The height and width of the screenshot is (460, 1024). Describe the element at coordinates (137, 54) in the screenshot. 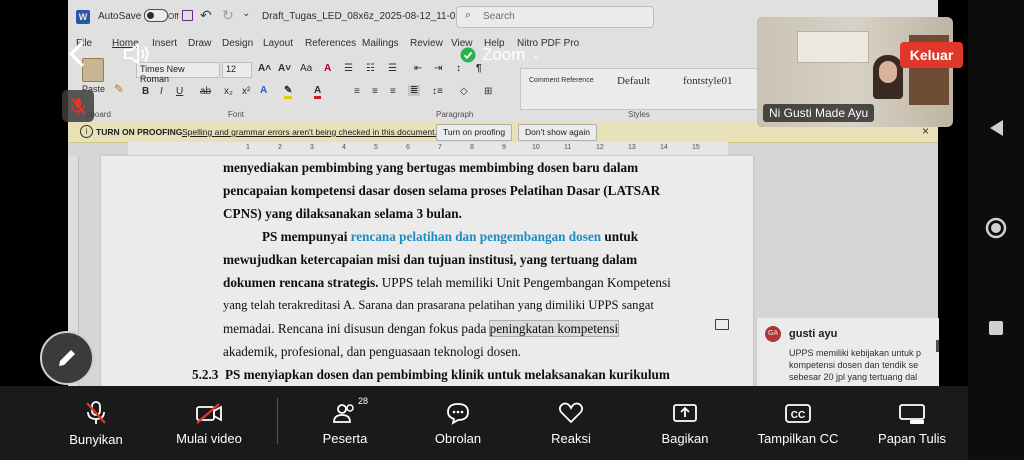

I see `speaker-icon` at that location.